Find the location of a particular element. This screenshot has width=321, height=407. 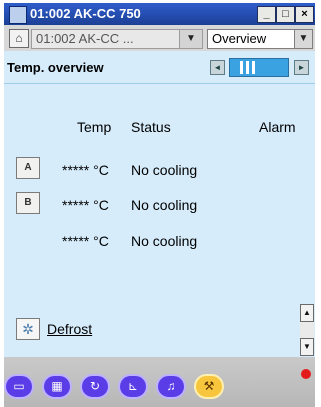

page-title: Temp. overview is located at coordinates (55, 67).